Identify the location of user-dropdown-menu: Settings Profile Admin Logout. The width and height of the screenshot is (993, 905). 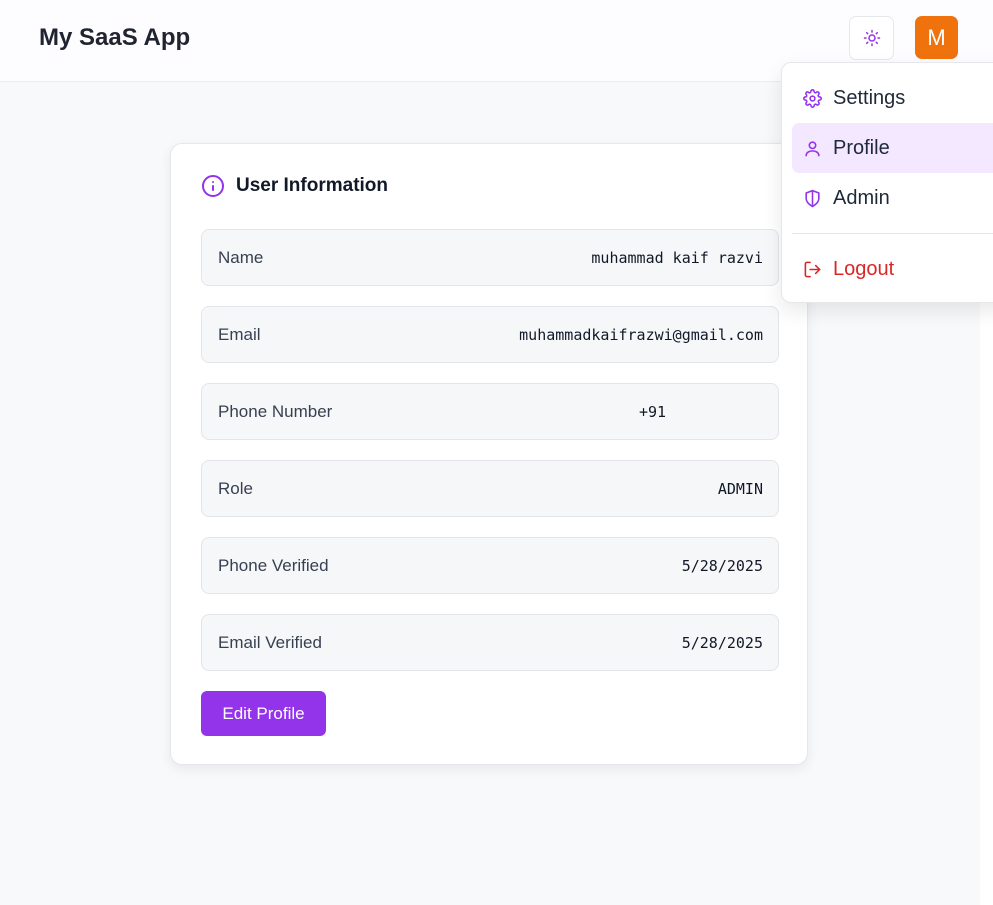
(887, 182).